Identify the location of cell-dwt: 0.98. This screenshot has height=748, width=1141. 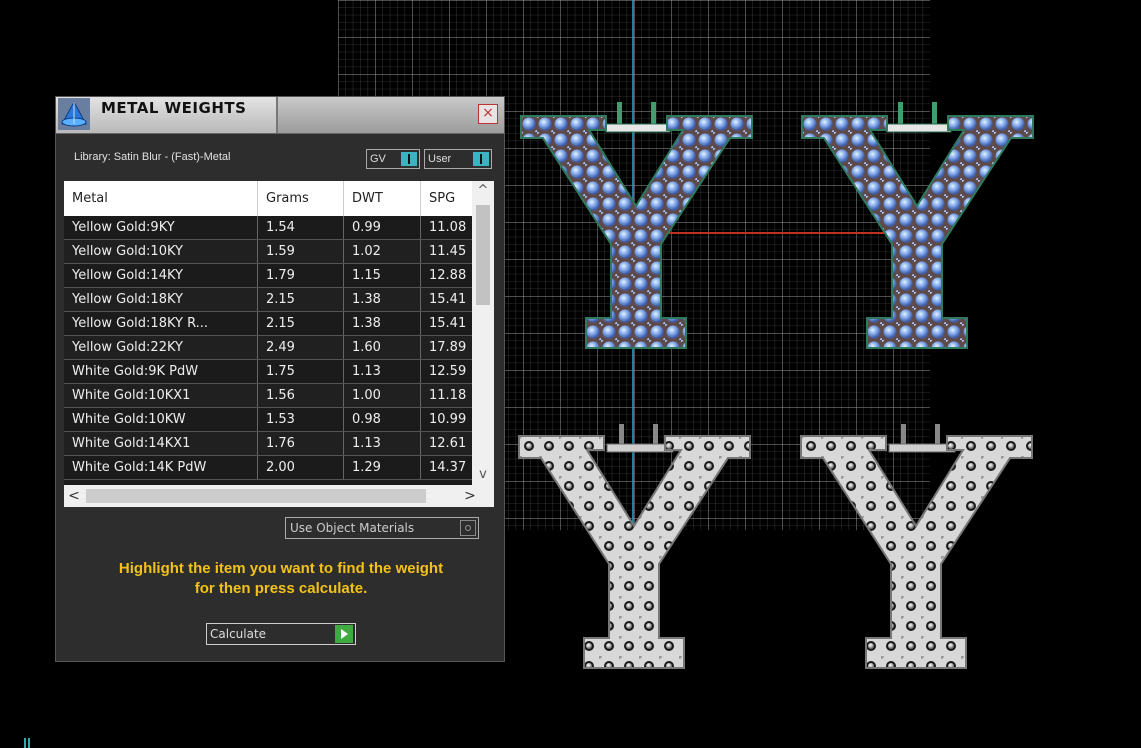
(382, 419).